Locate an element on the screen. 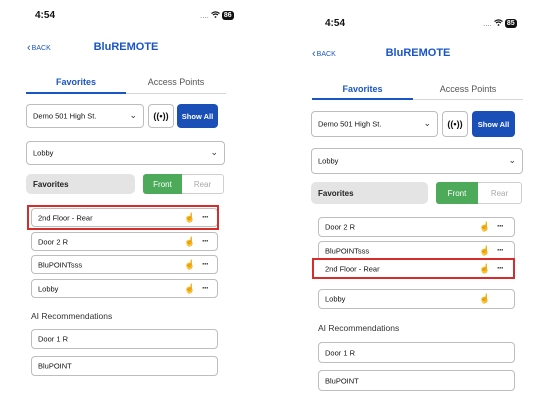  status-icons: .... 85 is located at coordinates (500, 23).